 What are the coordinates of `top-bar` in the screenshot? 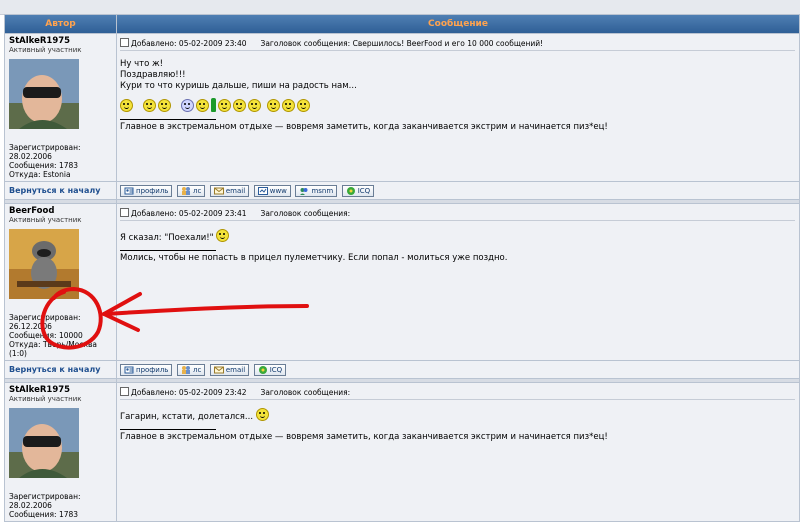 It's located at (400, 7).